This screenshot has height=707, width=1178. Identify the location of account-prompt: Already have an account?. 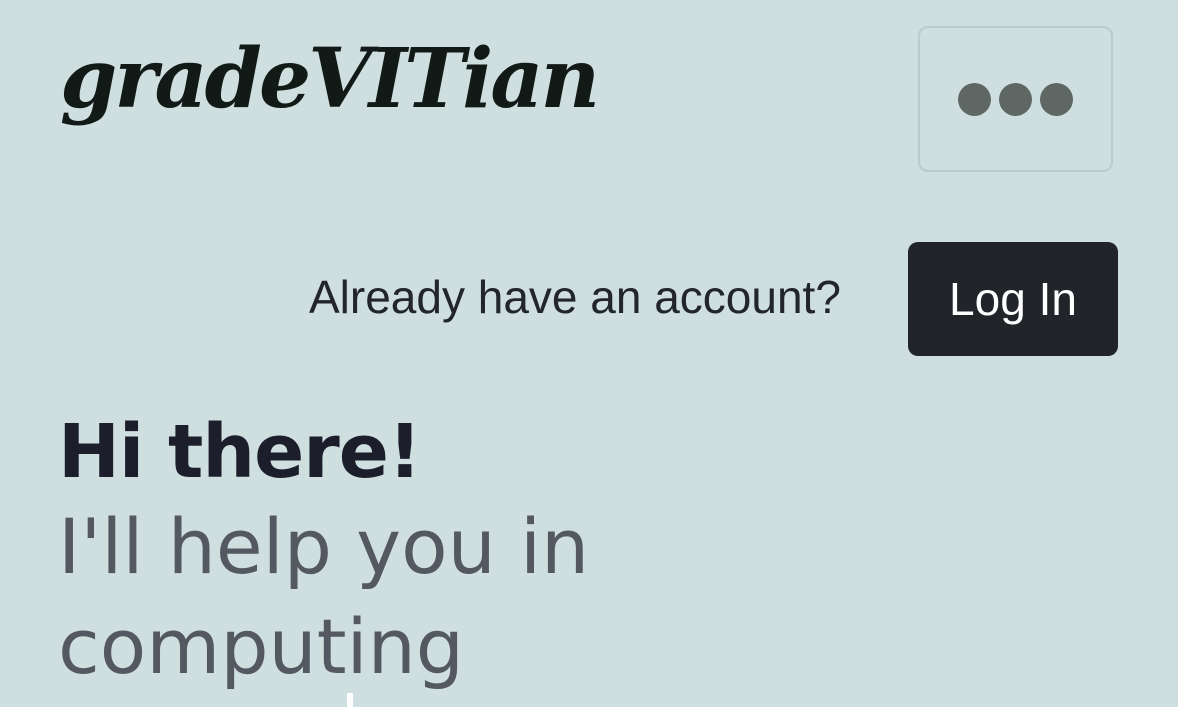
(575, 297).